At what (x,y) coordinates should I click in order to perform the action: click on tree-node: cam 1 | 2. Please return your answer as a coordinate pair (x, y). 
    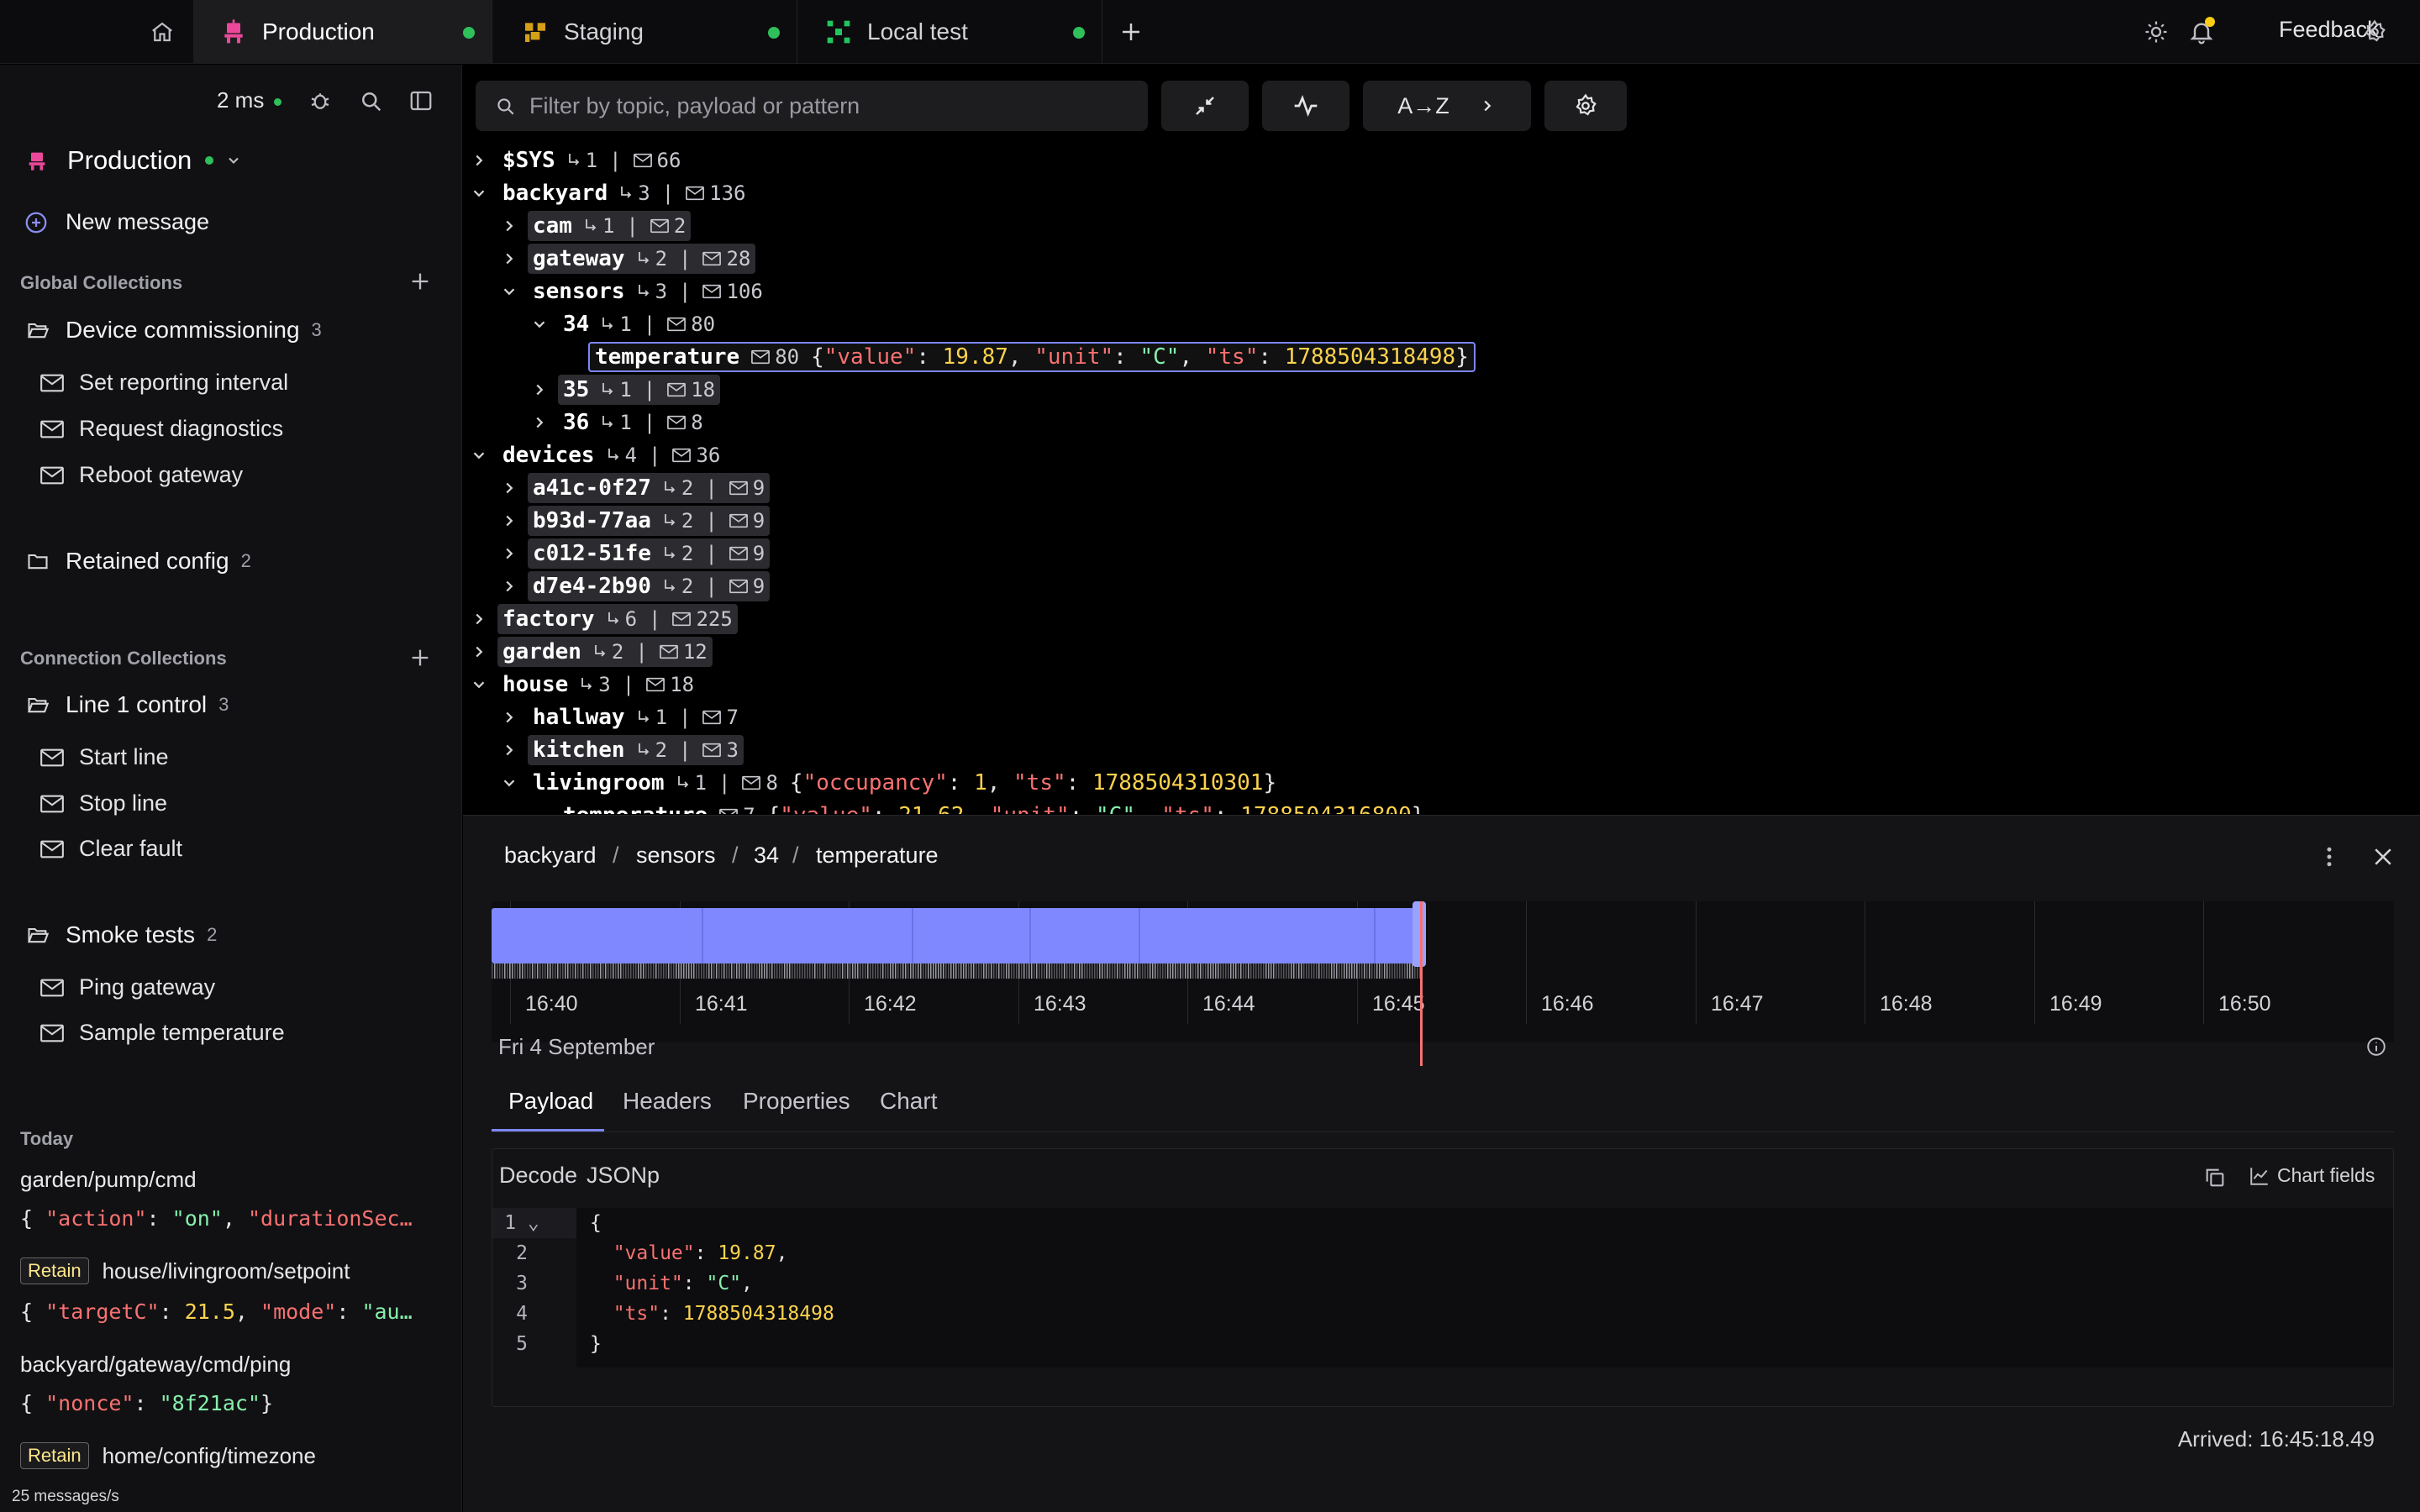
    Looking at the image, I should click on (594, 226).